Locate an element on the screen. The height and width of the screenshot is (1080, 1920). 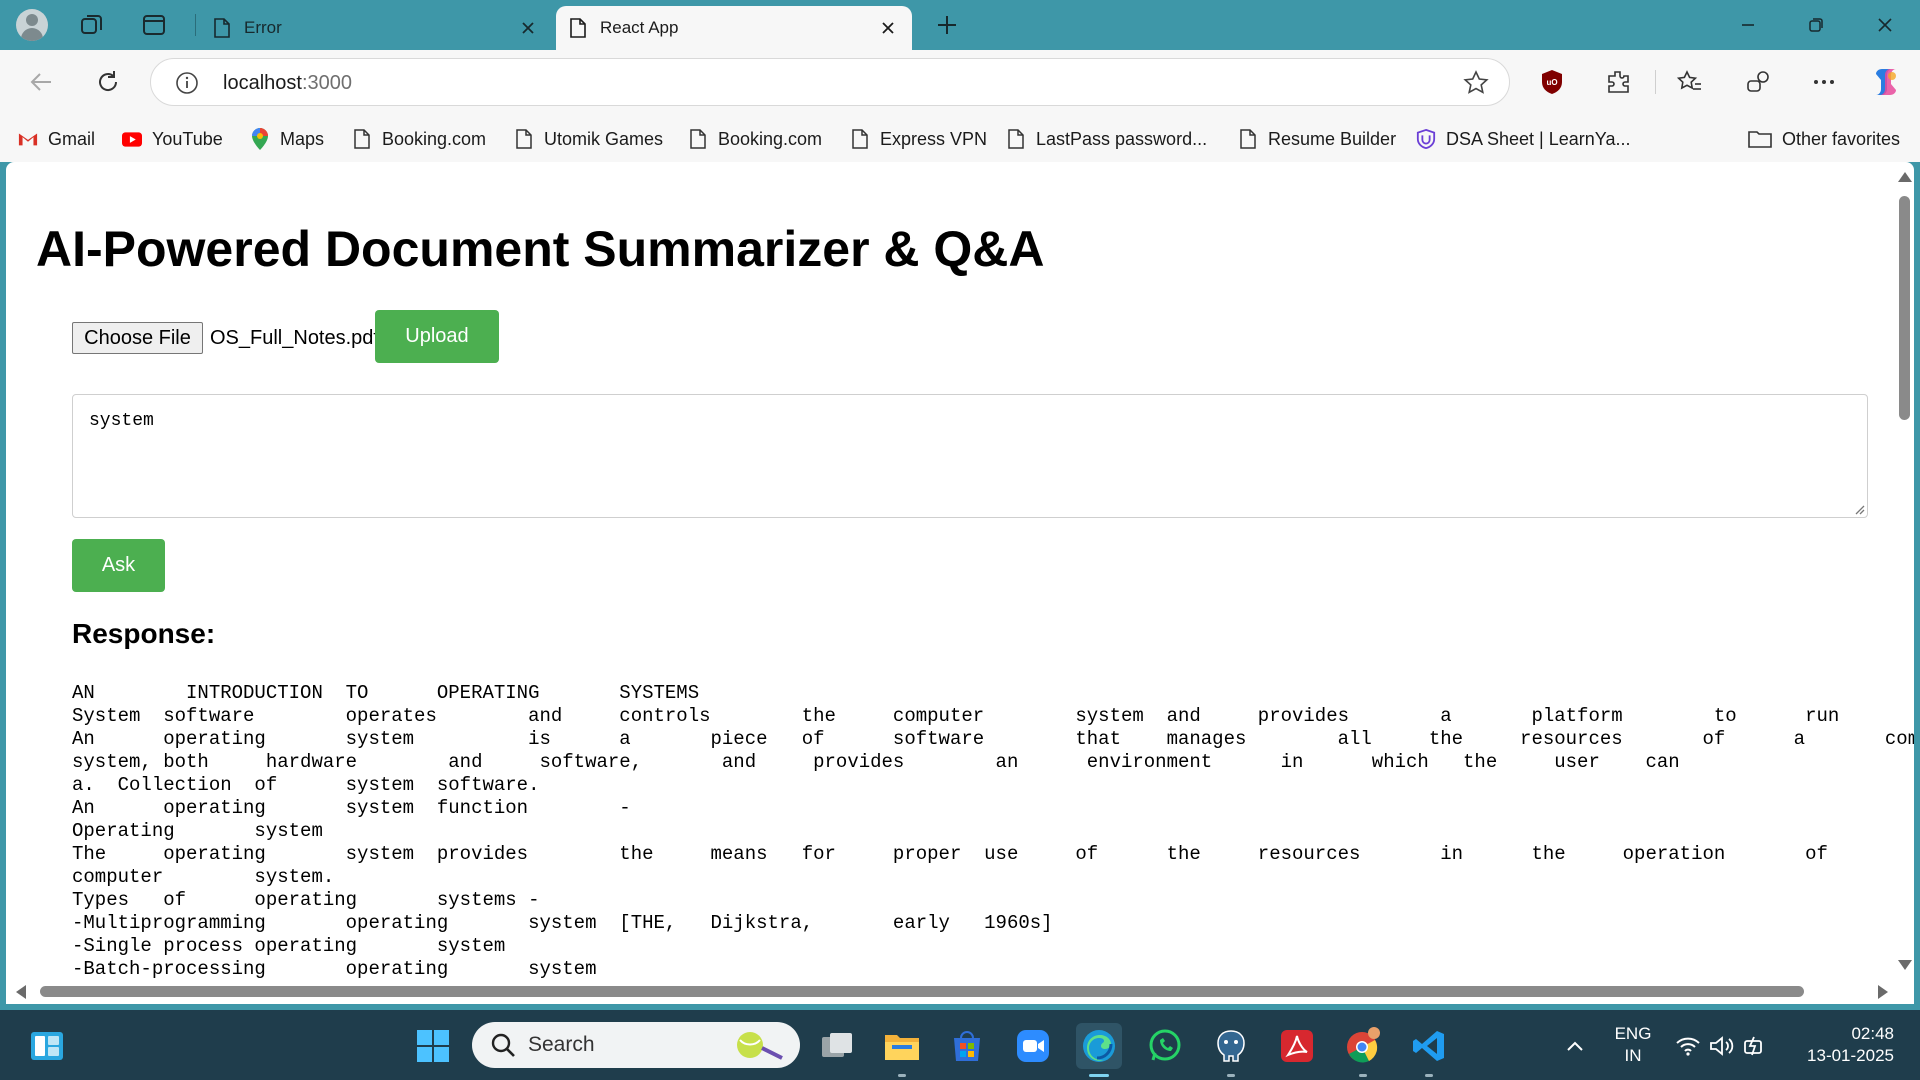
browser-titlebar: Error React App is located at coordinates (960, 25).